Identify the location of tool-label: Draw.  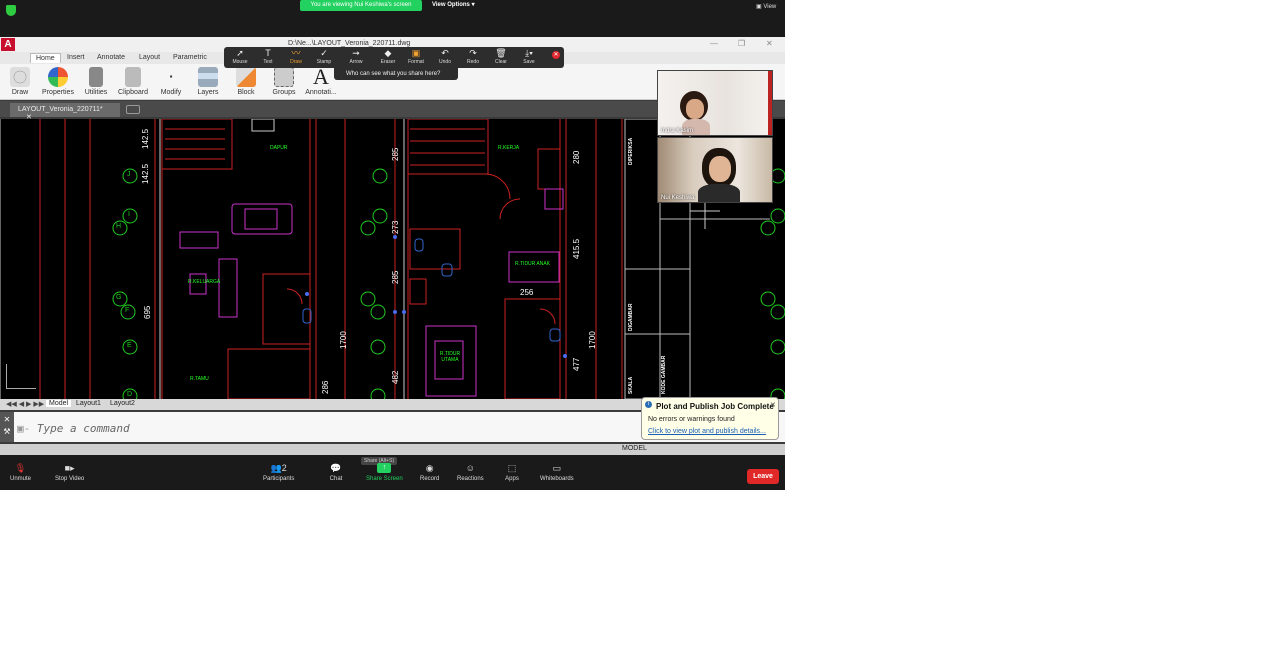
(296, 62).